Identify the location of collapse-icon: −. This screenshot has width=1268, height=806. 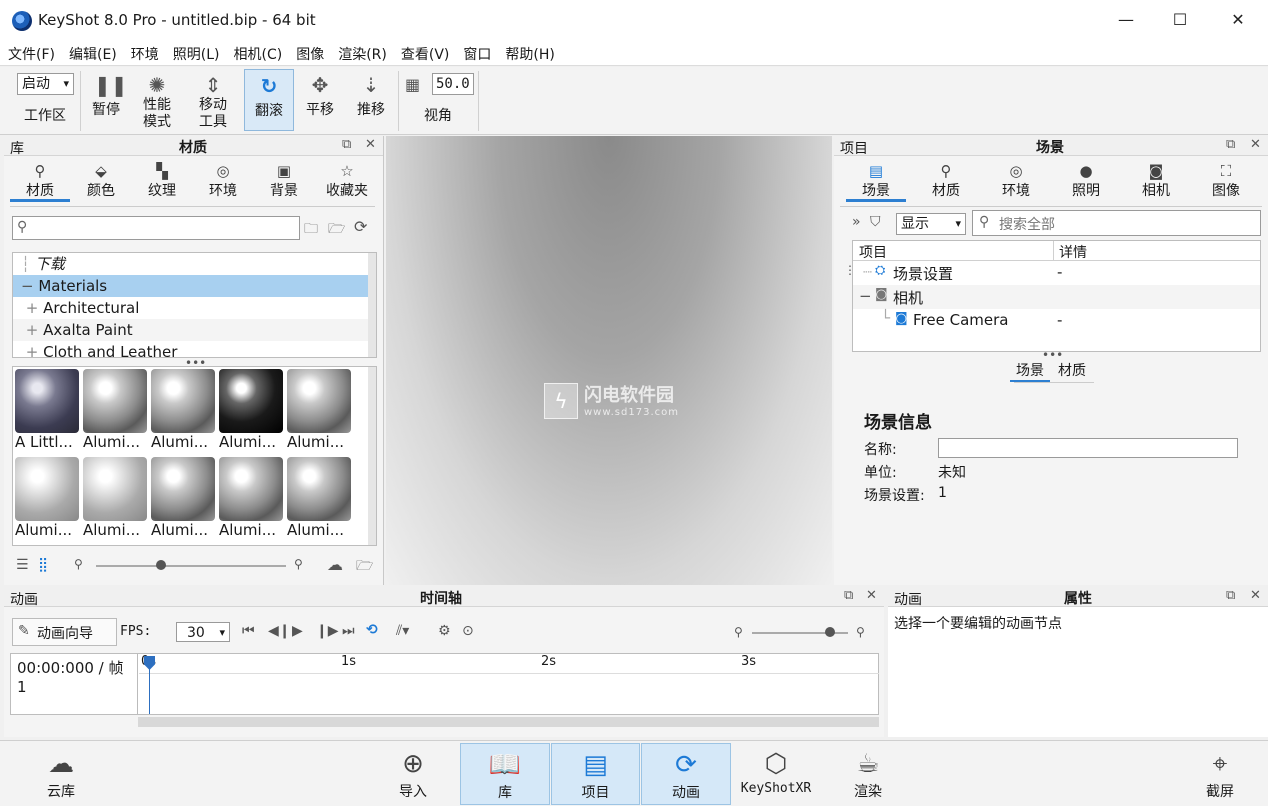
(865, 296).